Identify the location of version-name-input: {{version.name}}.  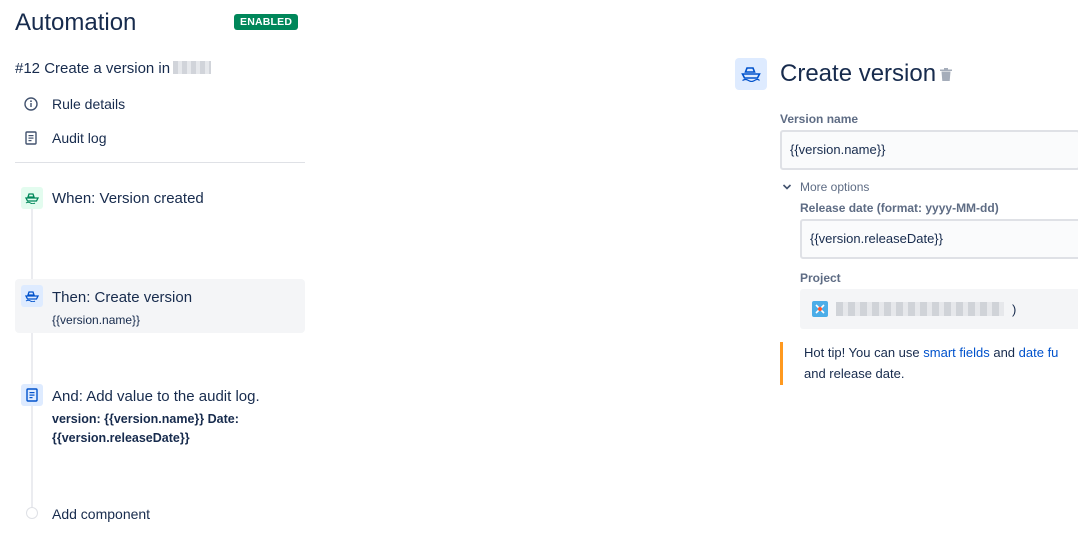
(929, 150).